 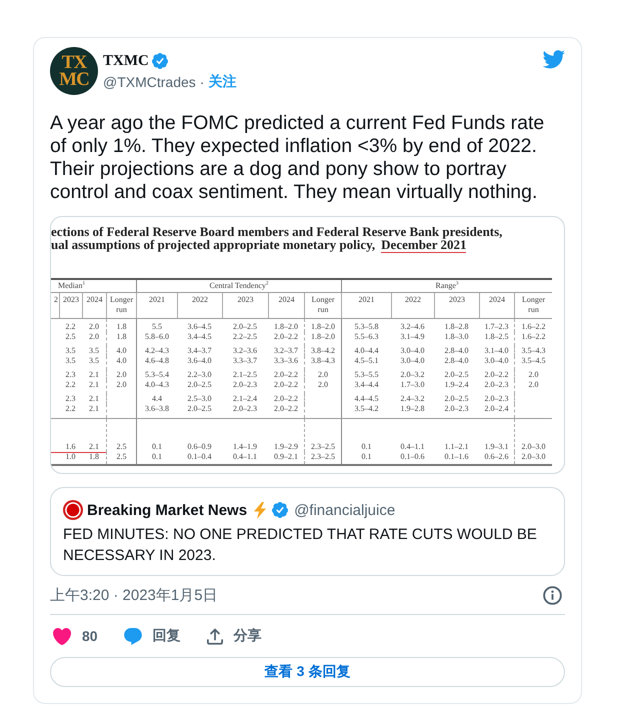 What do you see at coordinates (167, 510) in the screenshot?
I see `quoted-author-name: Breaking Market News` at bounding box center [167, 510].